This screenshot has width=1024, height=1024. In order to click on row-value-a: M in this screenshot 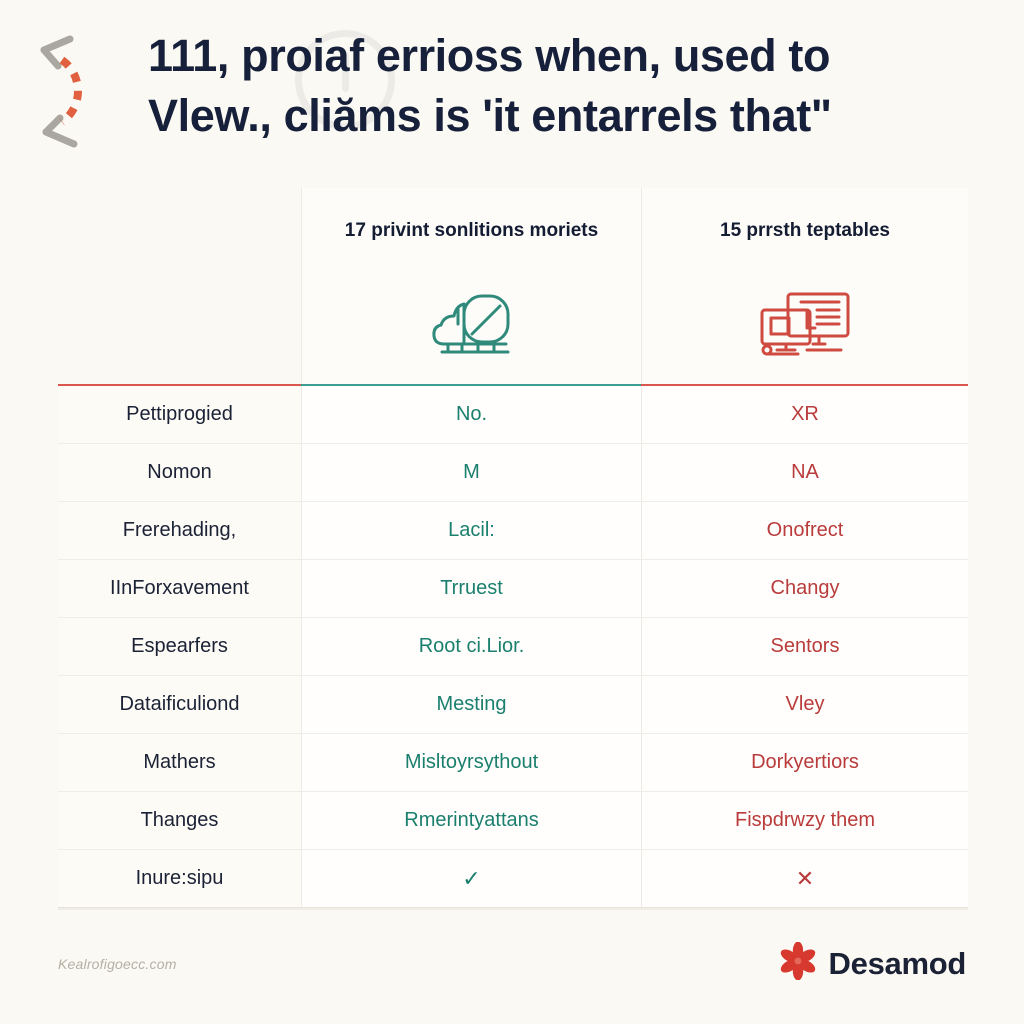, I will do `click(471, 473)`.